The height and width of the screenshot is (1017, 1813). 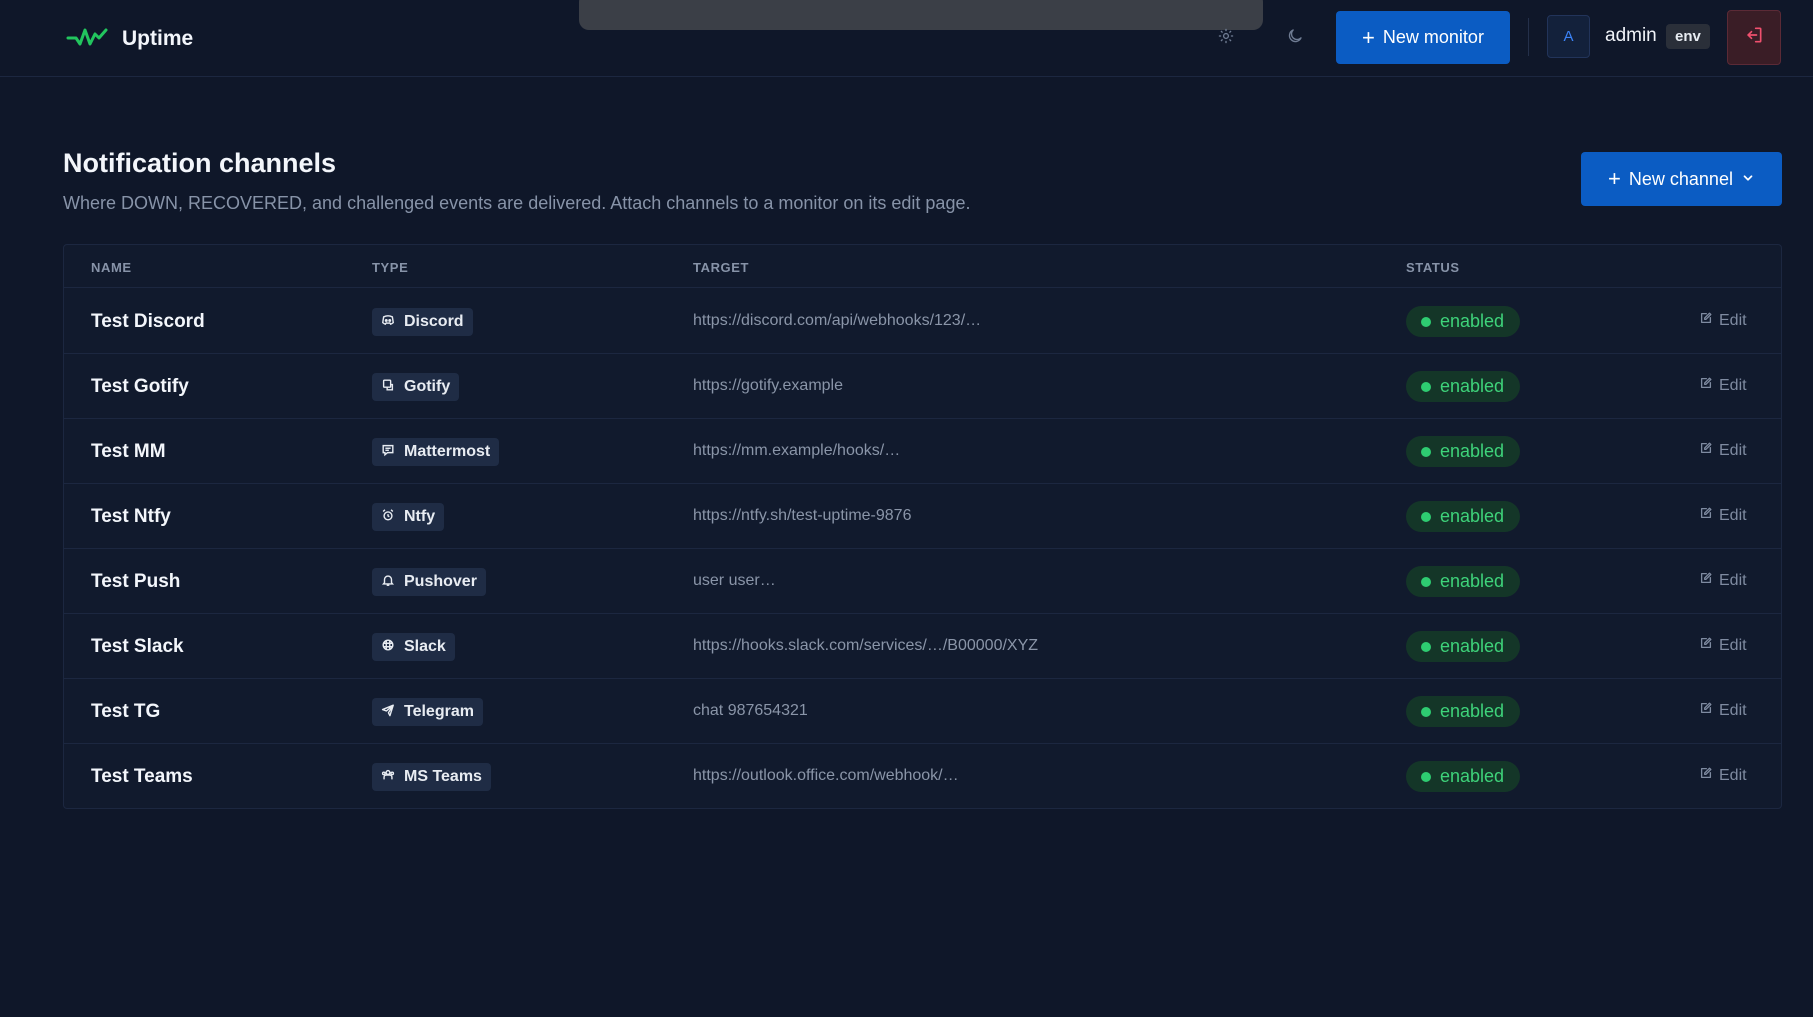 What do you see at coordinates (750, 710) in the screenshot?
I see `channel-target: chat 987654321` at bounding box center [750, 710].